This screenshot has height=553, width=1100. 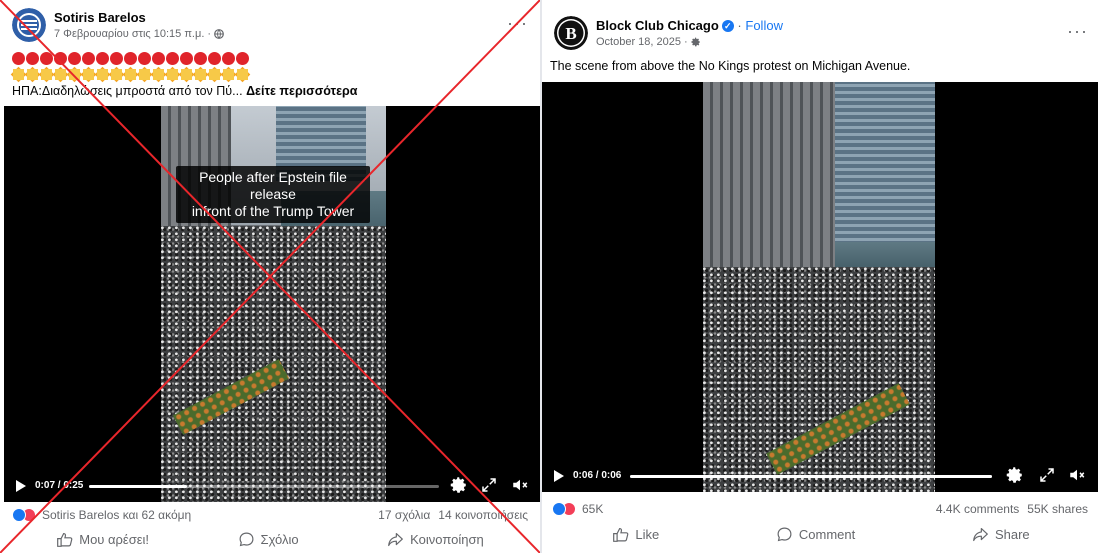 What do you see at coordinates (647, 534) in the screenshot?
I see `like-label: Like` at bounding box center [647, 534].